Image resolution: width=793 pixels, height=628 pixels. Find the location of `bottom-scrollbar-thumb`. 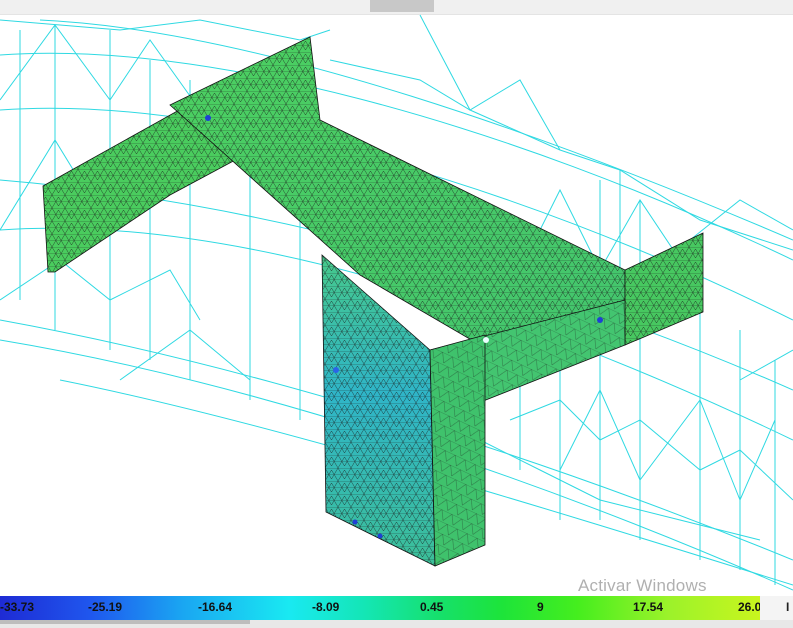

bottom-scrollbar-thumb is located at coordinates (125, 622).